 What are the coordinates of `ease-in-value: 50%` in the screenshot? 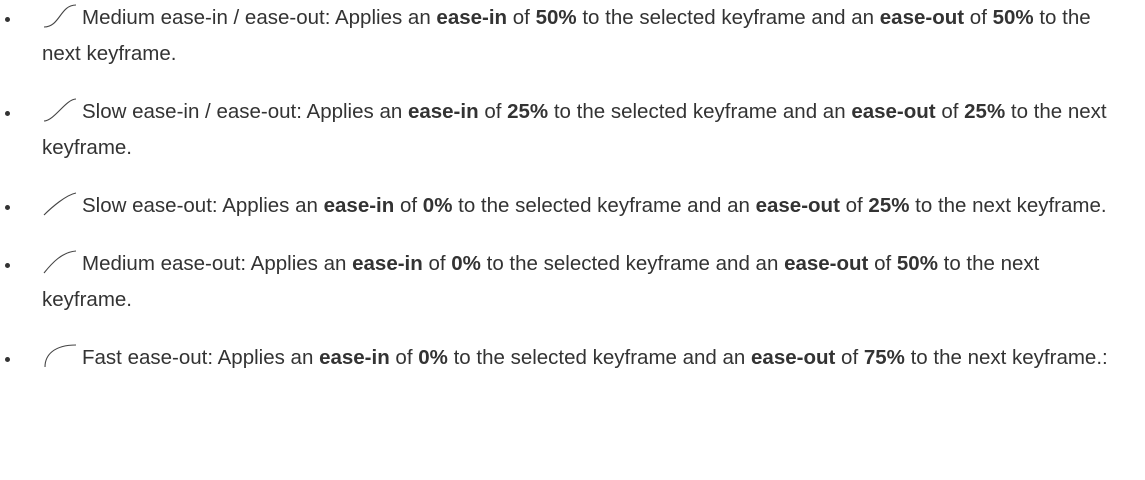 It's located at (556, 17).